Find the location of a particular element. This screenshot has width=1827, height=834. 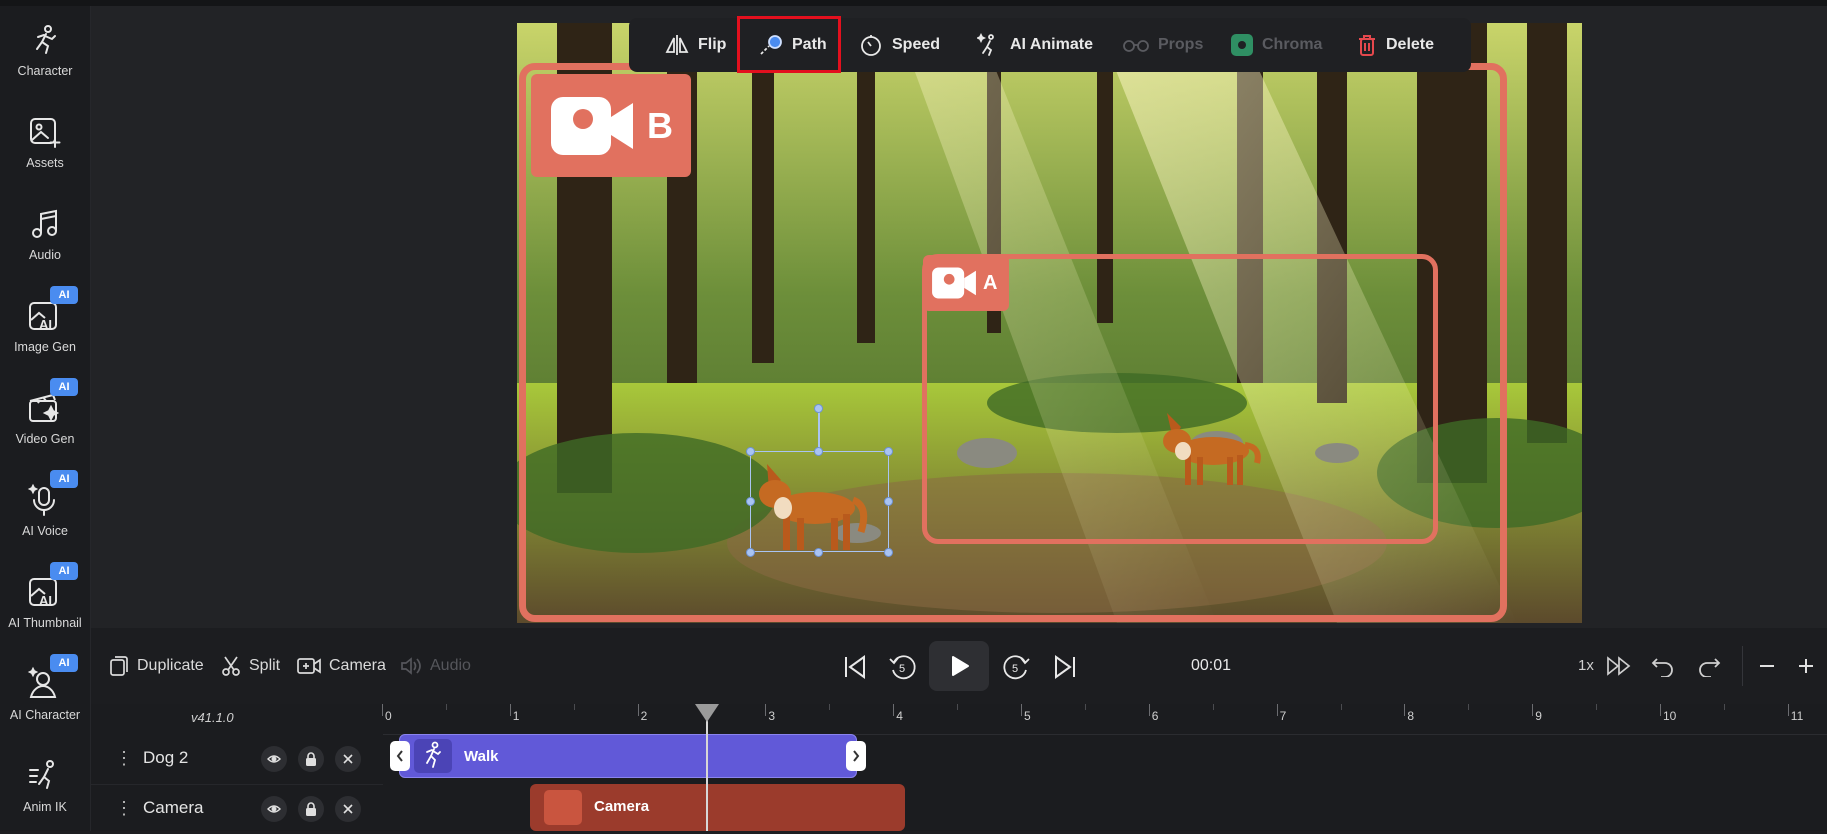

ai-animate-label: AI Animate is located at coordinates (1051, 44).